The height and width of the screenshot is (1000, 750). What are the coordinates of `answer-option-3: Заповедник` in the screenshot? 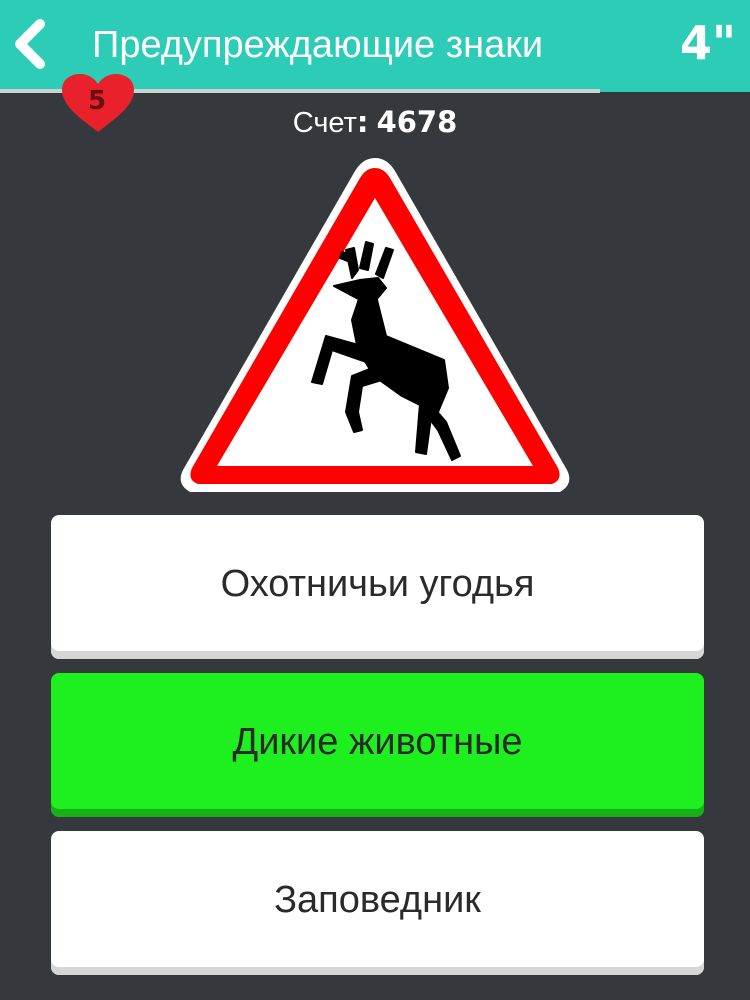 It's located at (377, 903).